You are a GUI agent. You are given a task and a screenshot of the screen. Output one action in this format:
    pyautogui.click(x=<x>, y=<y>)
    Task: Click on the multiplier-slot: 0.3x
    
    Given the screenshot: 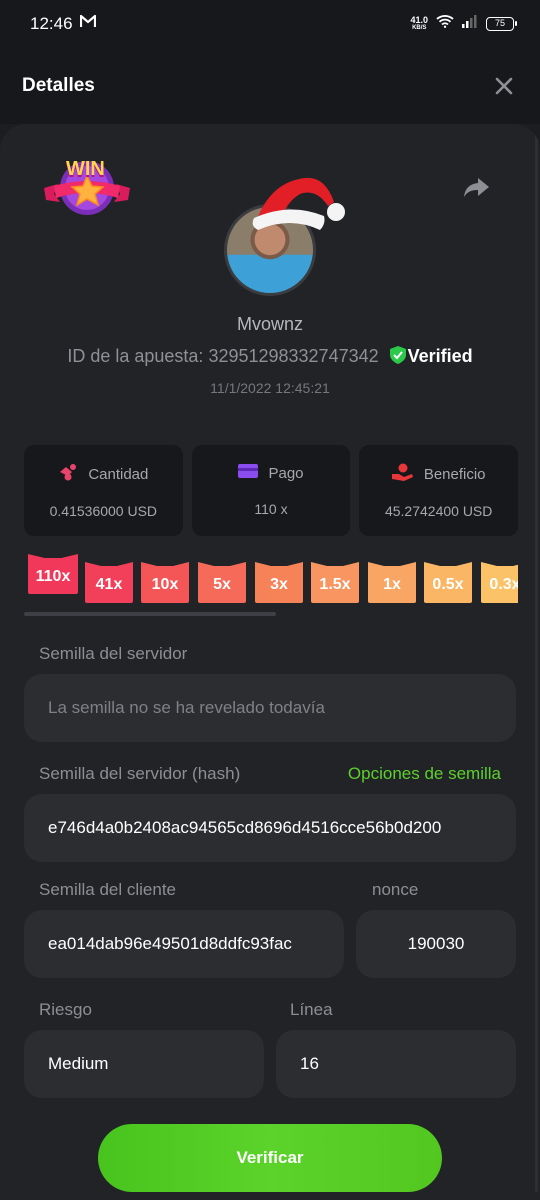 What is the action you would take?
    pyautogui.click(x=499, y=584)
    